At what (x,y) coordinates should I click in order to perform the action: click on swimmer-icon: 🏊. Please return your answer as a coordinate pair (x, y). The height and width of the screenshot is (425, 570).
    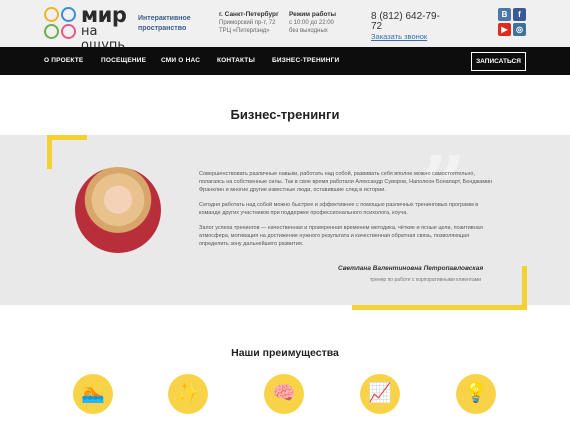
    Looking at the image, I should click on (93, 394).